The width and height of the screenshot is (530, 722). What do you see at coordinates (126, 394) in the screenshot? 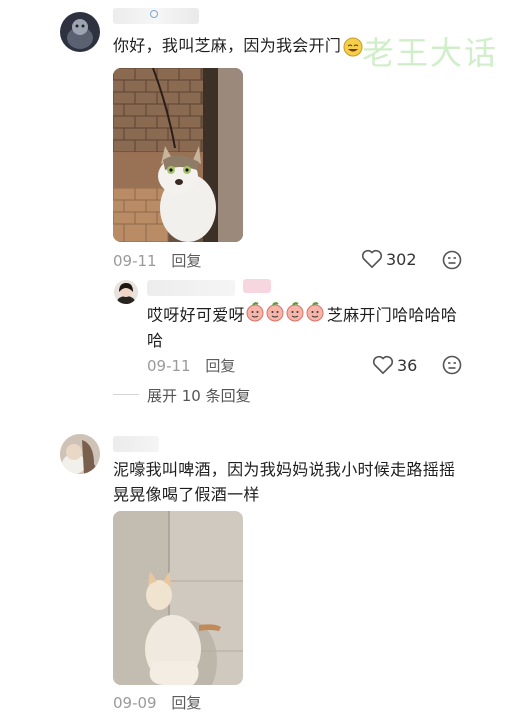
I see `expand-divider` at bounding box center [126, 394].